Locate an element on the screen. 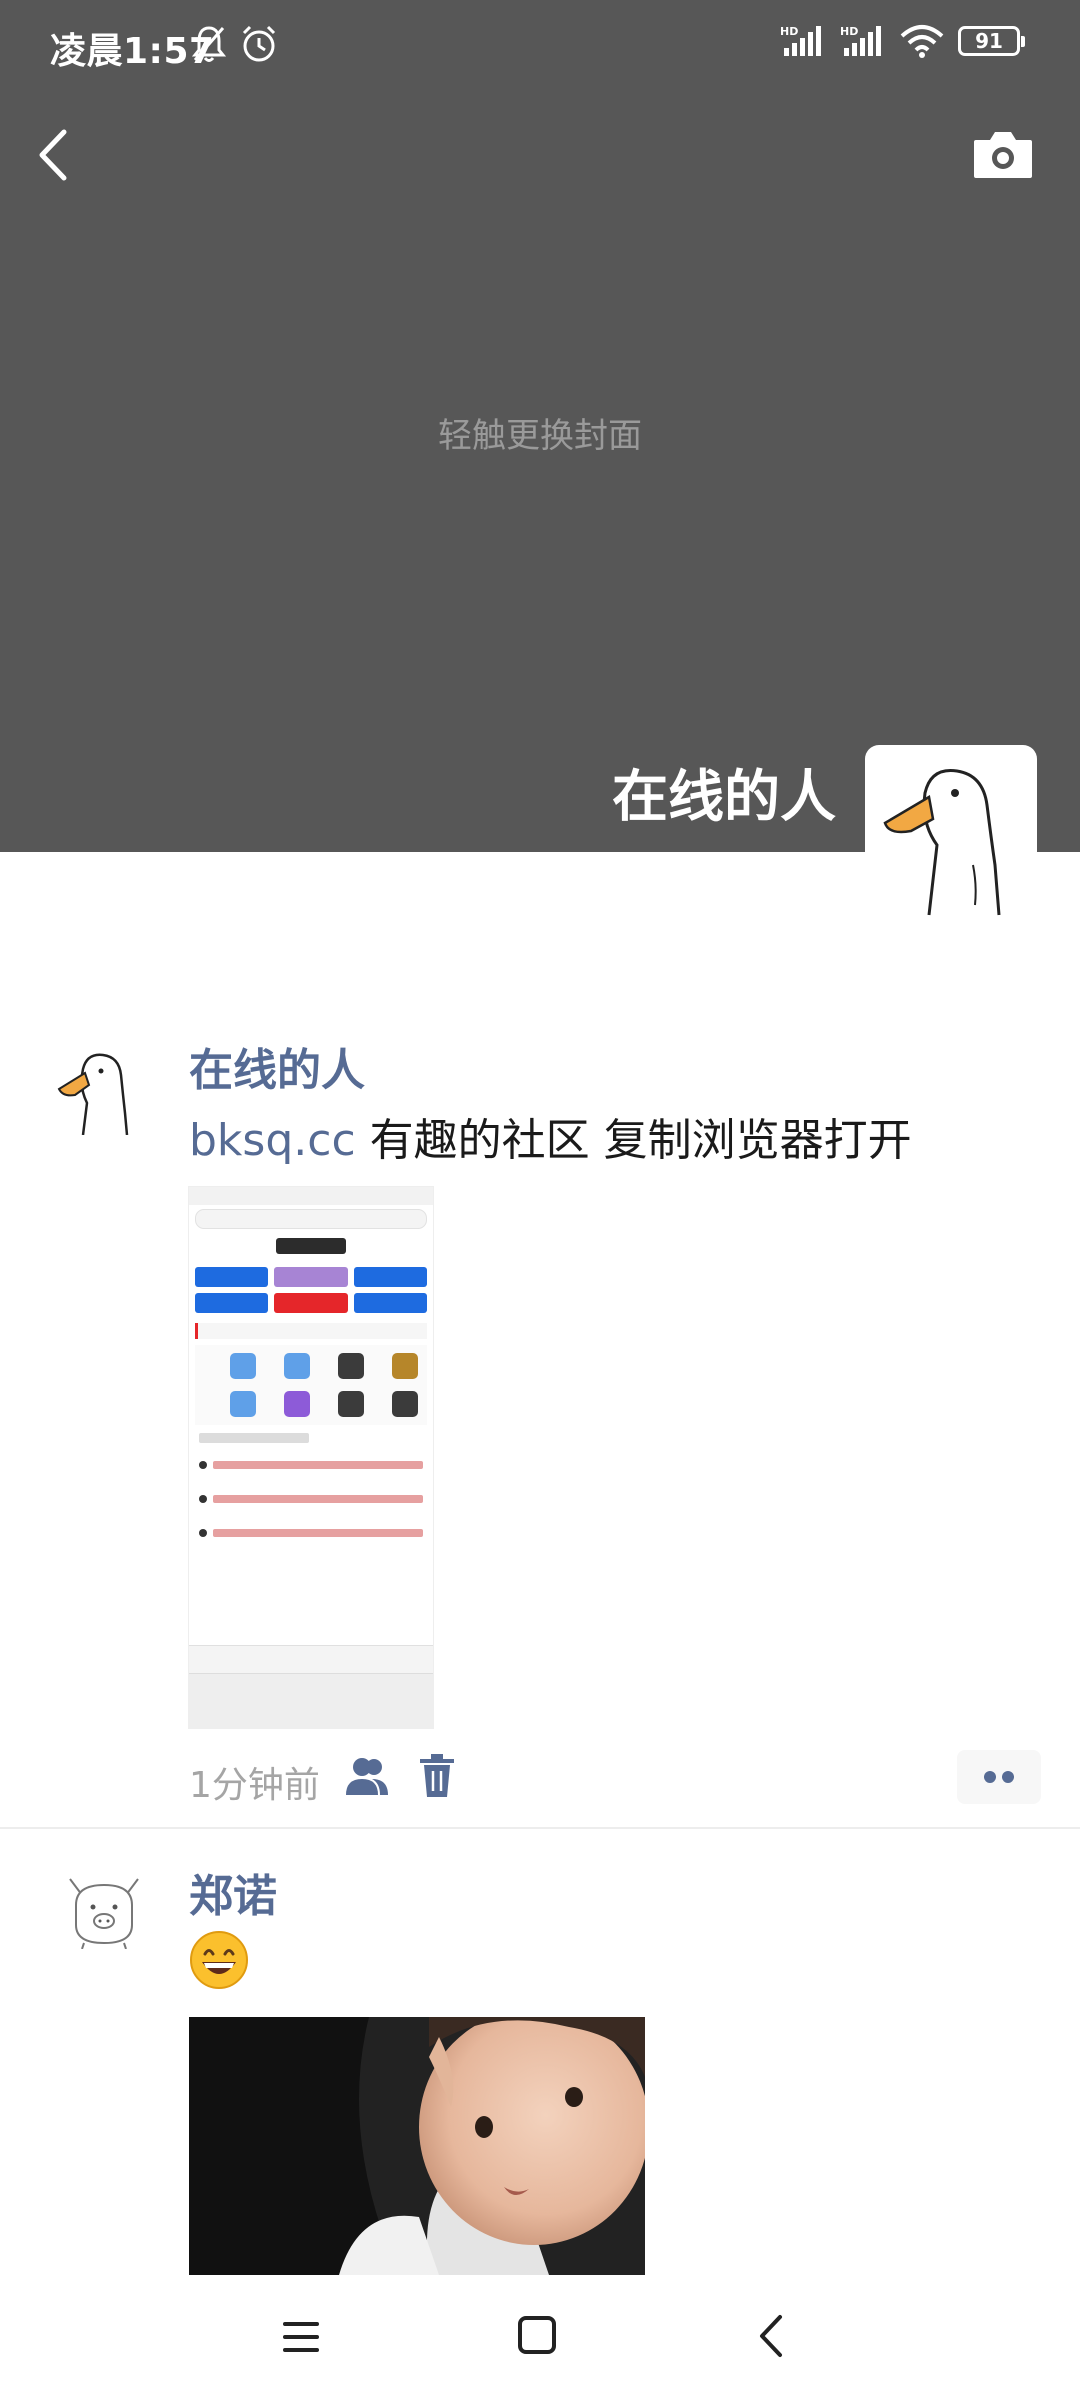  back-icon is located at coordinates (771, 2336).